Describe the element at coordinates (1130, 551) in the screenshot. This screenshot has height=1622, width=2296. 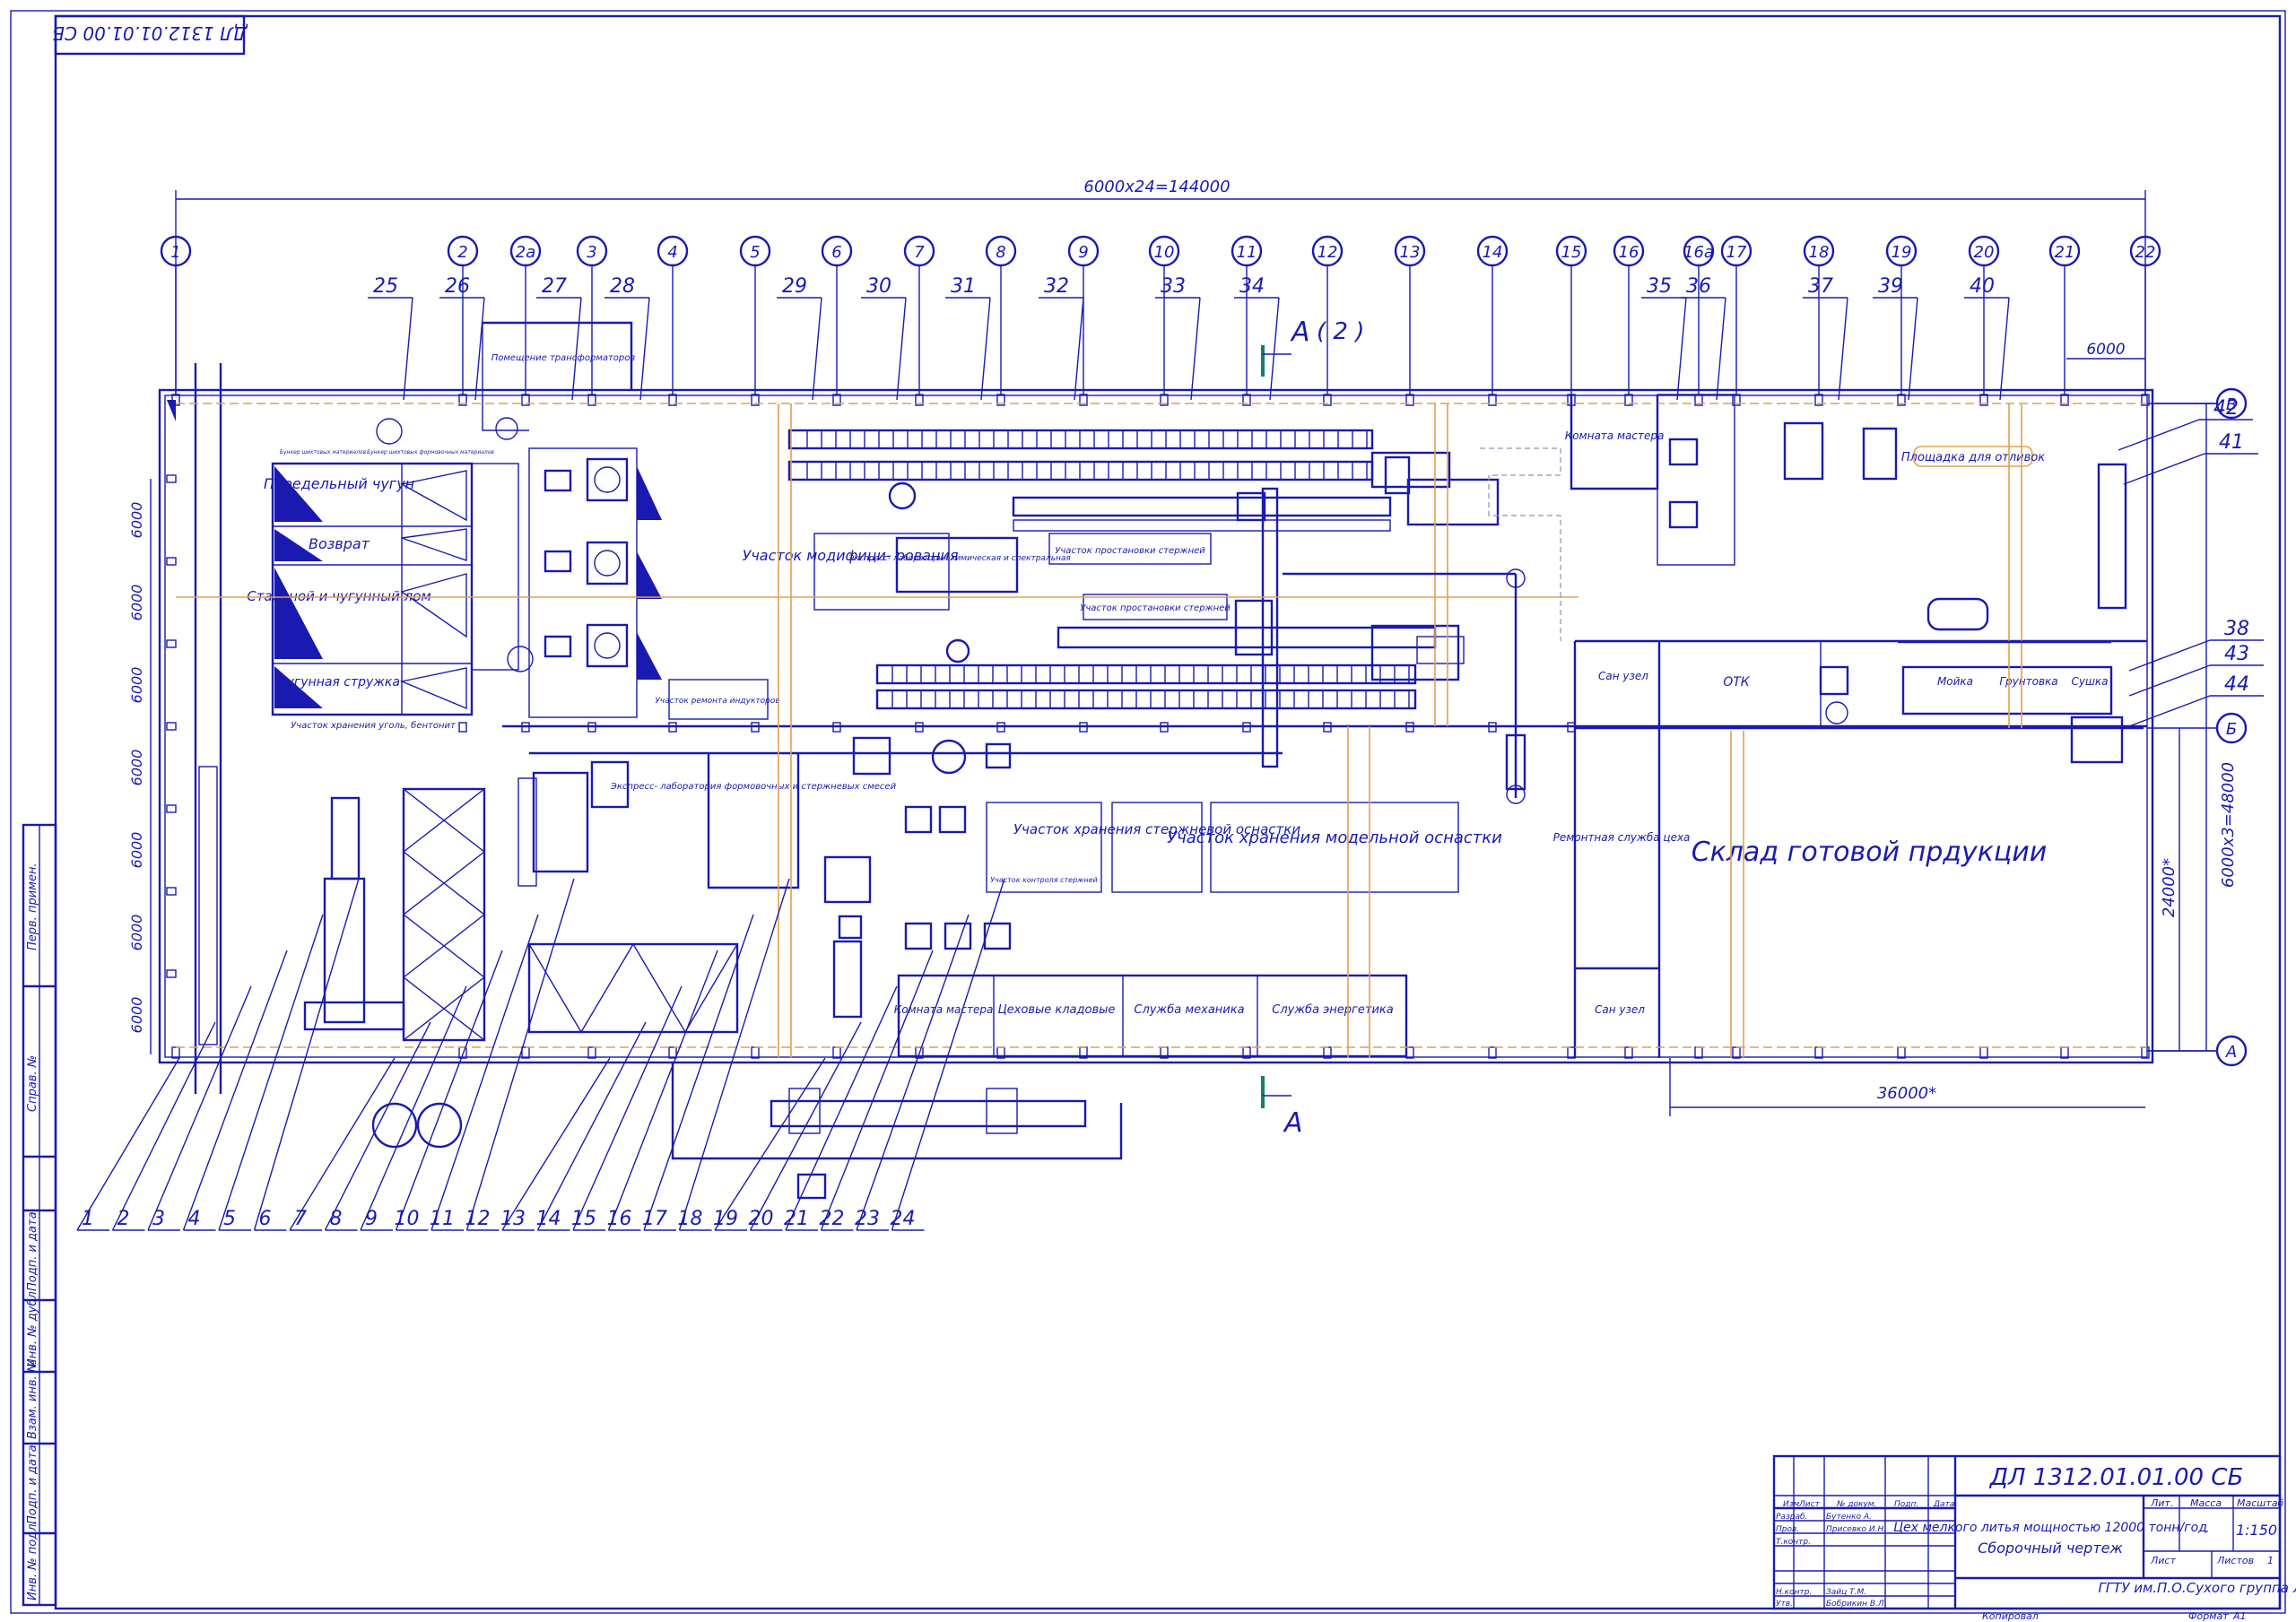
I see `core-setting-label-1: Участок простановки стержней` at that location.